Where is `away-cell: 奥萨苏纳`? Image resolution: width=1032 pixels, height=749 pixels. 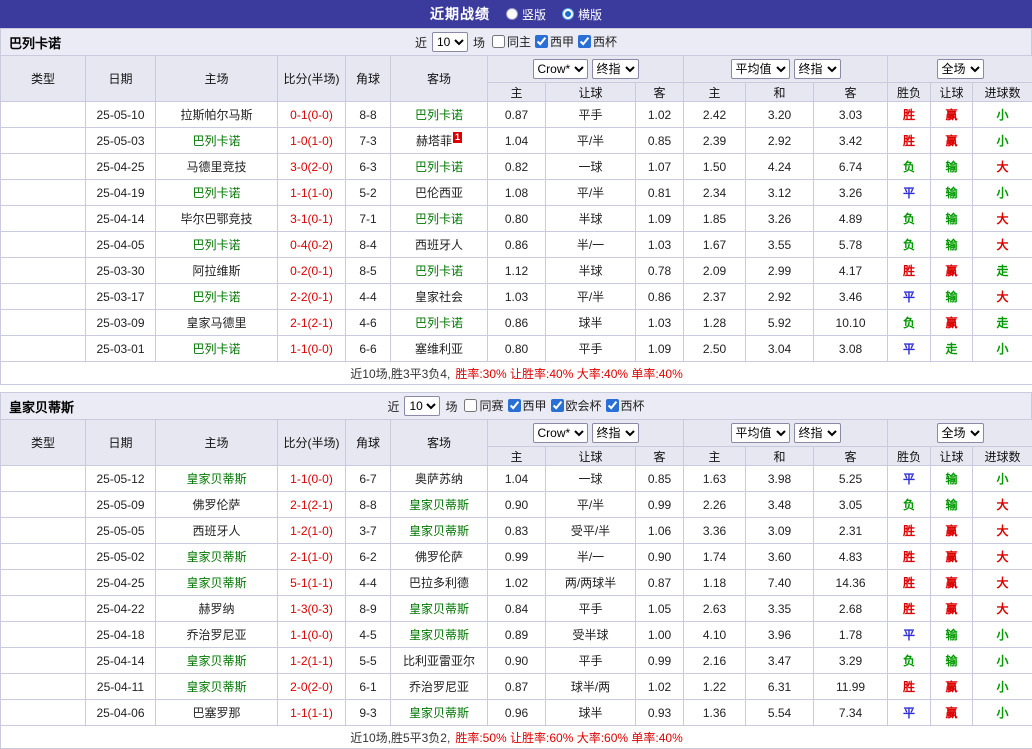
away-cell: 奥萨苏纳 is located at coordinates (439, 479).